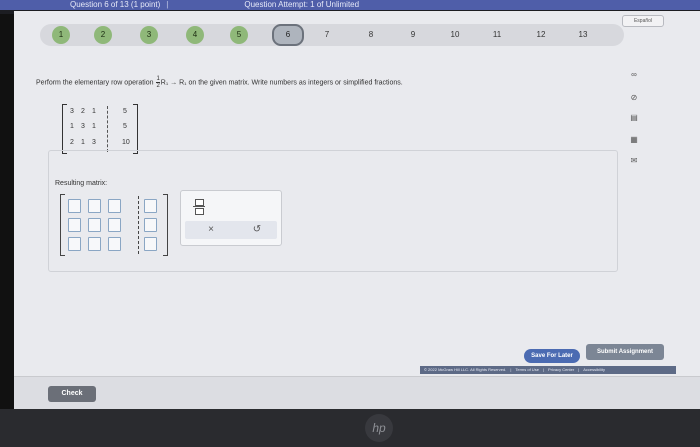 The width and height of the screenshot is (700, 447). What do you see at coordinates (288, 35) in the screenshot?
I see `page-button-6: 6` at bounding box center [288, 35].